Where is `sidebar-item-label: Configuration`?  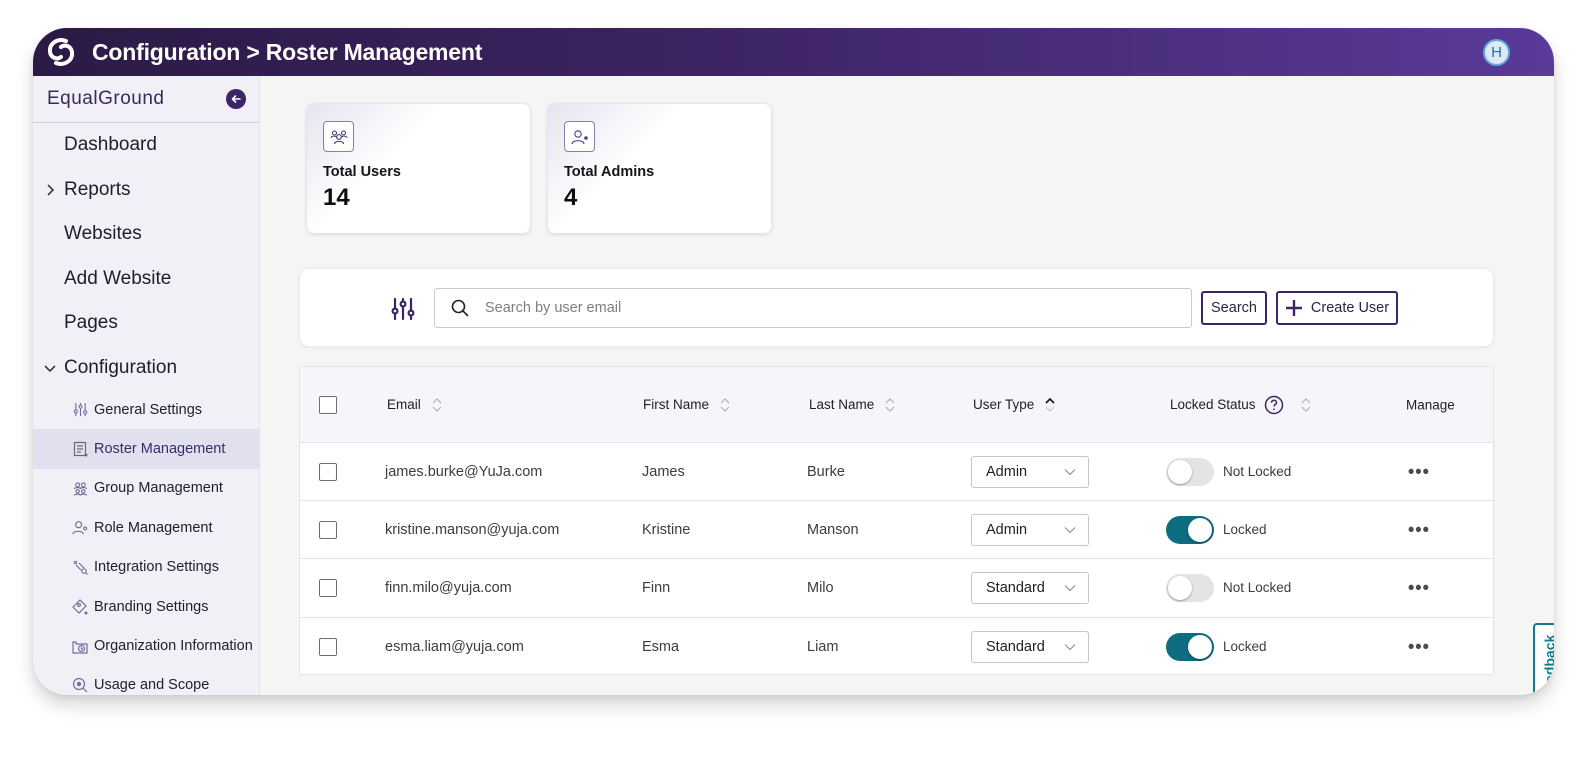
sidebar-item-label: Configuration is located at coordinates (121, 367).